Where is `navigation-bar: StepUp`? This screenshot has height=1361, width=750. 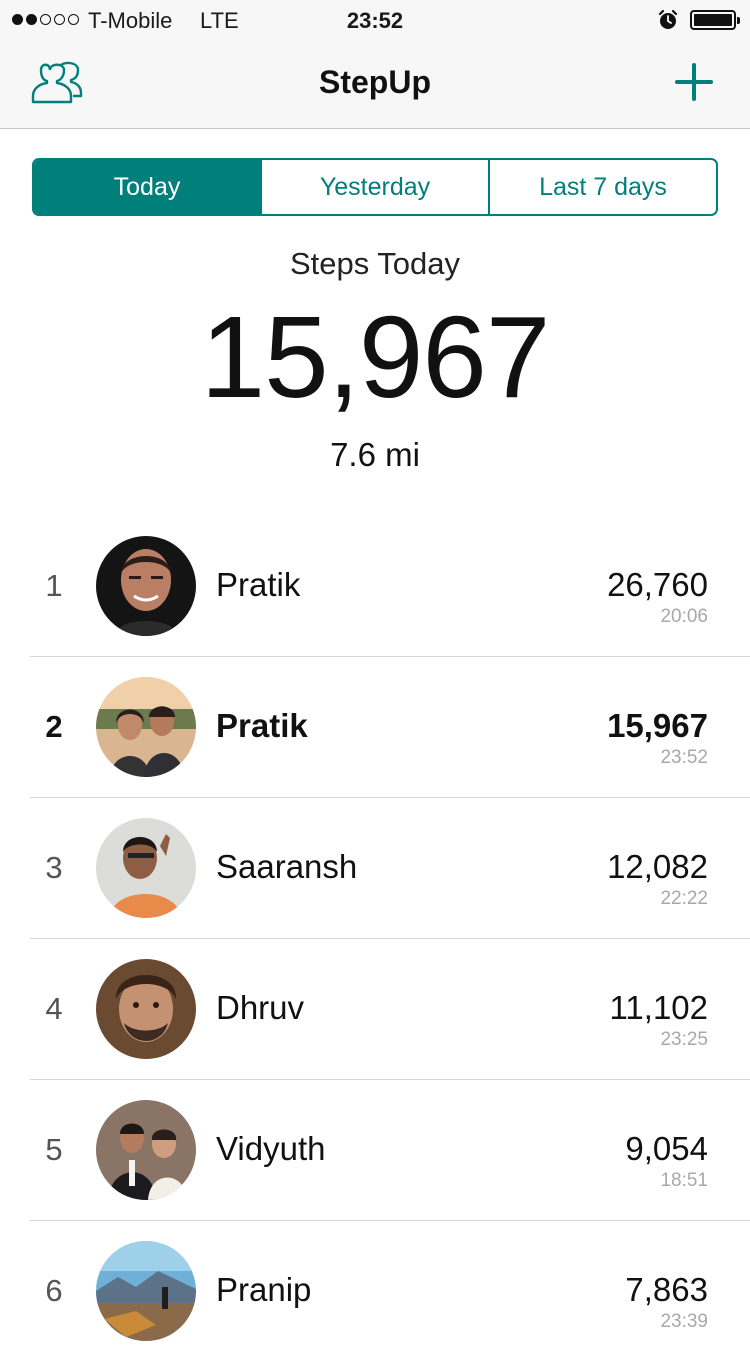 navigation-bar: StepUp is located at coordinates (375, 84).